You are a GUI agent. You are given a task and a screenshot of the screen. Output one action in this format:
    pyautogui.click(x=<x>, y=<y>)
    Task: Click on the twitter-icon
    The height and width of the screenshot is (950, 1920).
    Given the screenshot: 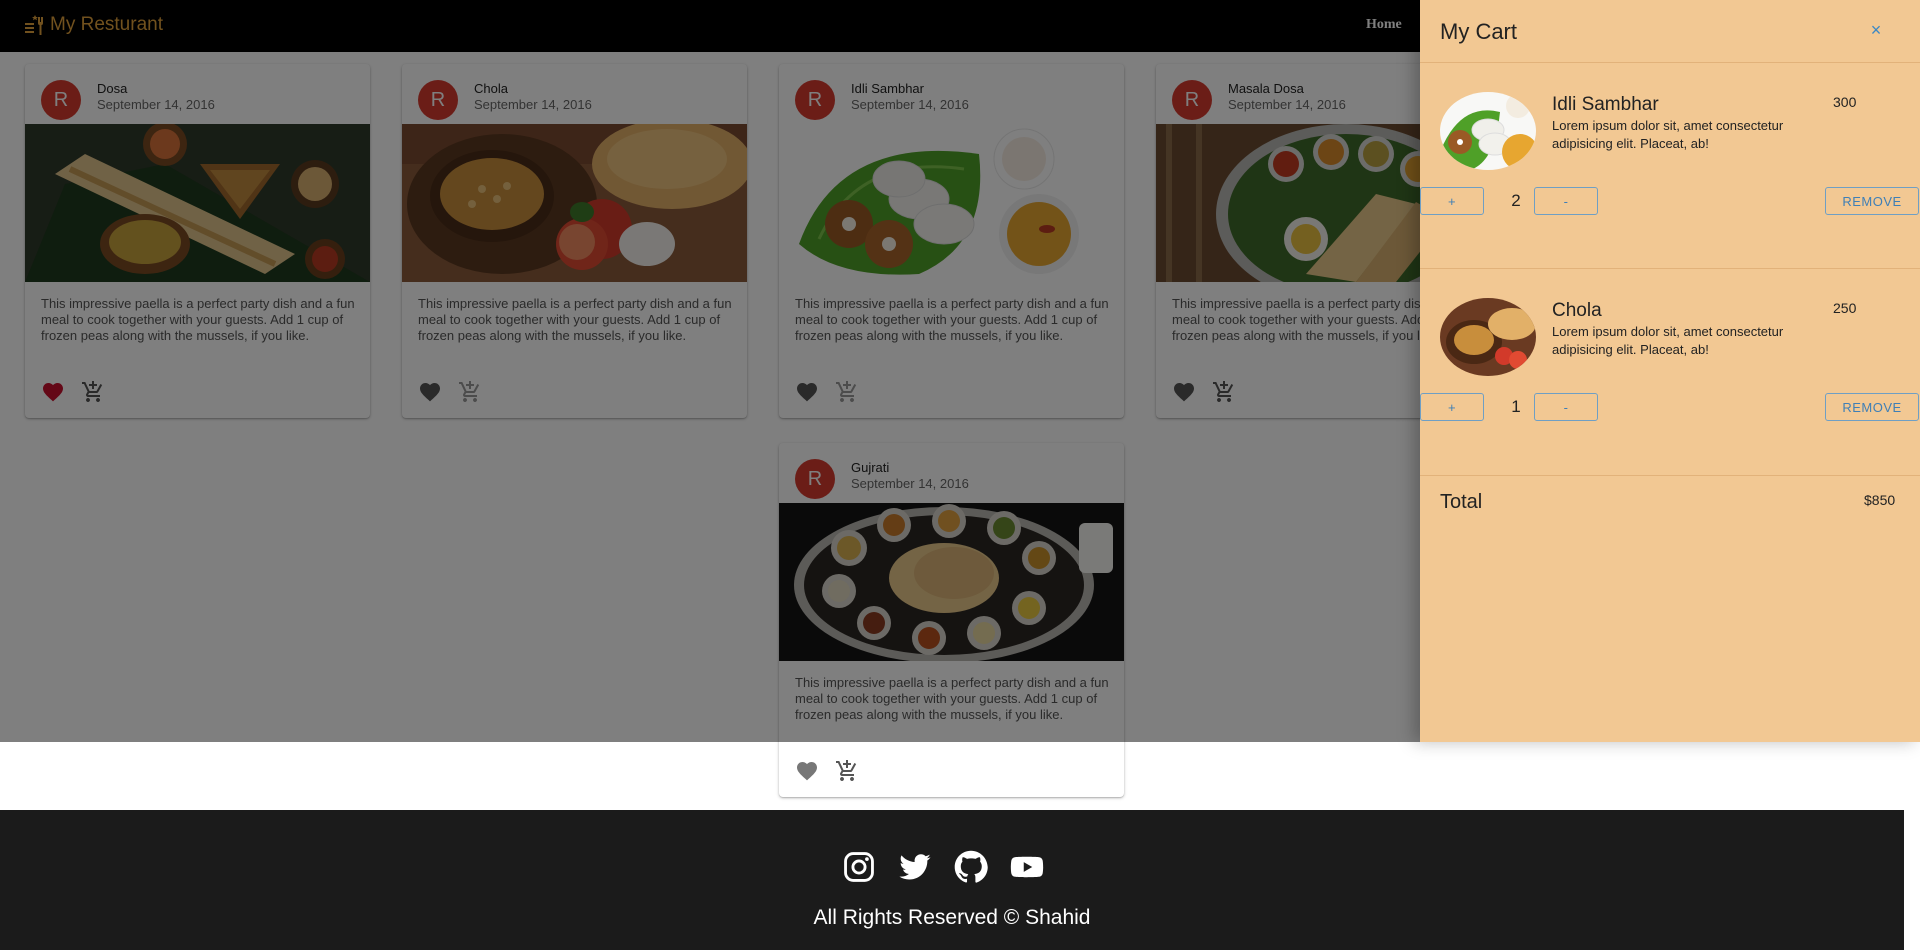 What is the action you would take?
    pyautogui.click(x=915, y=867)
    